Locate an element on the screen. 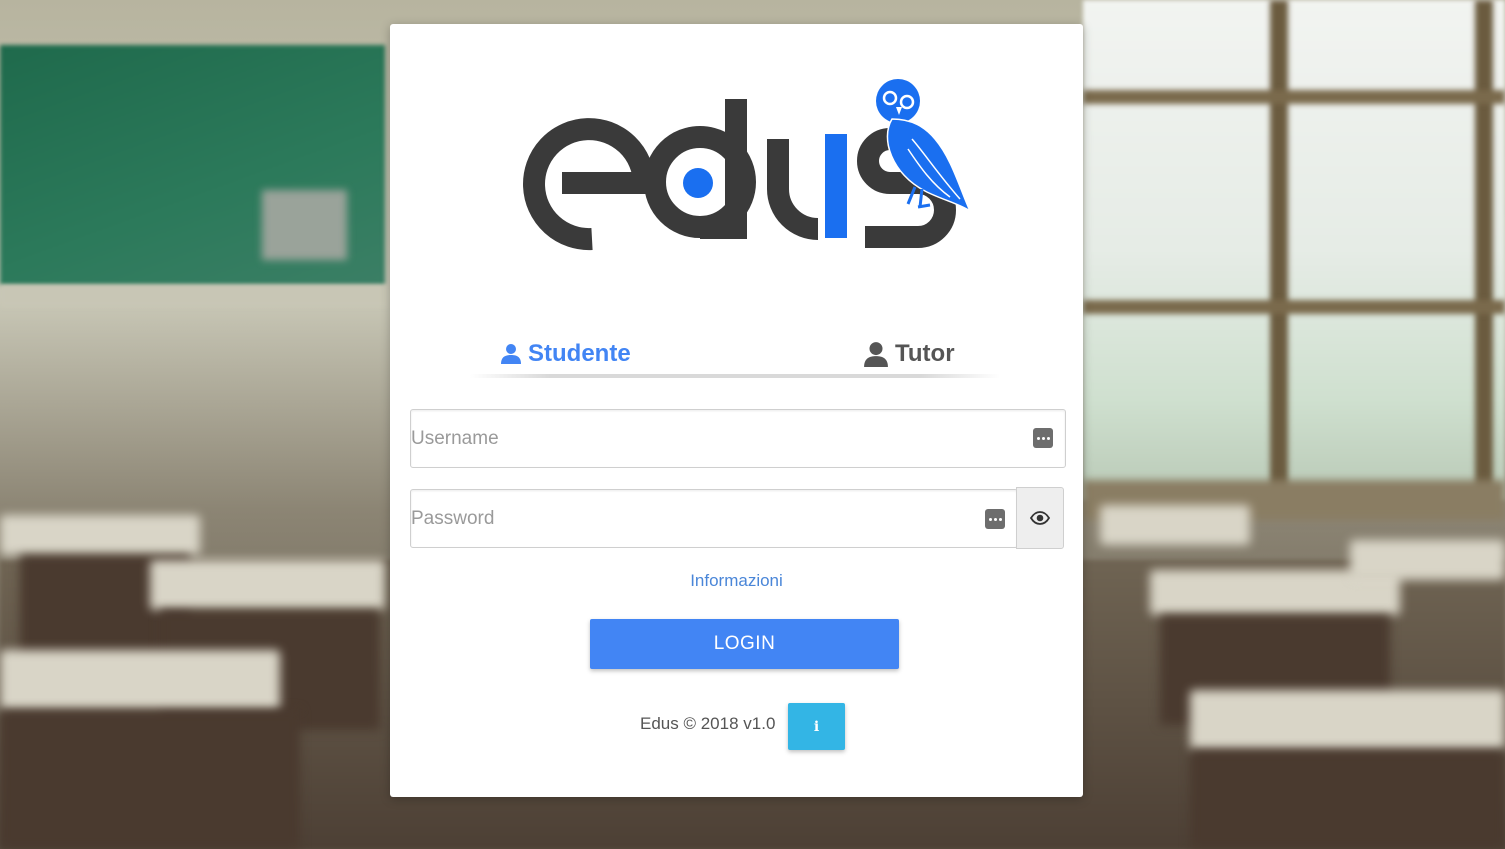 Image resolution: width=1505 pixels, height=849 pixels. role-tabs: Studente Tutor is located at coordinates (735, 356).